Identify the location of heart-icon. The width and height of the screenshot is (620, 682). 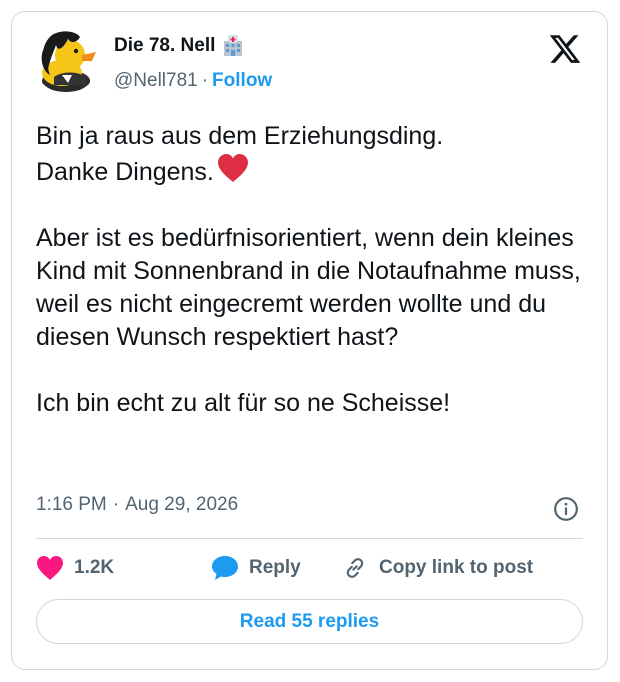
(50, 568).